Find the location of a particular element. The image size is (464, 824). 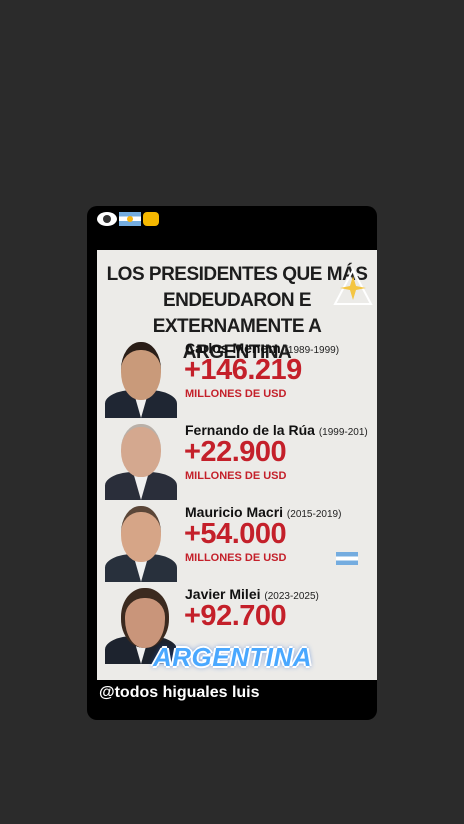

debt-amount: +146.219 is located at coordinates (243, 370).